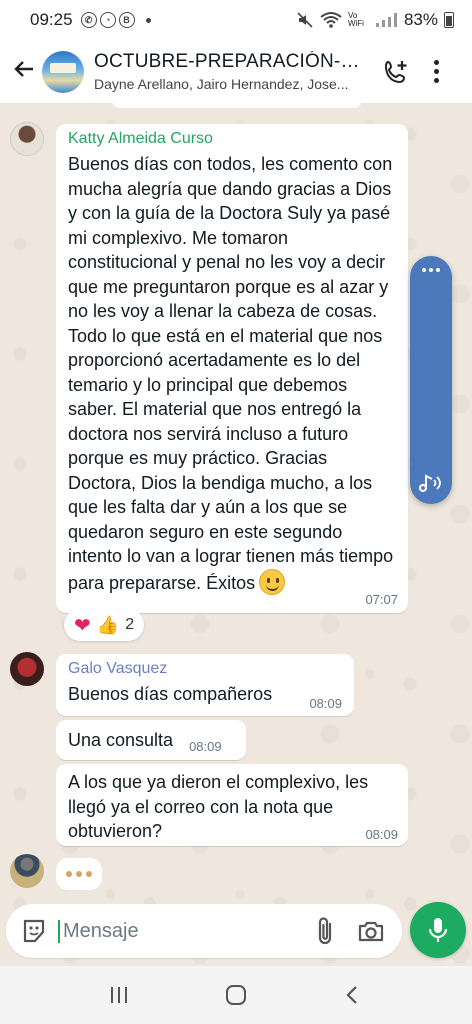 The width and height of the screenshot is (472, 1024). What do you see at coordinates (371, 931) in the screenshot?
I see `camera-icon` at bounding box center [371, 931].